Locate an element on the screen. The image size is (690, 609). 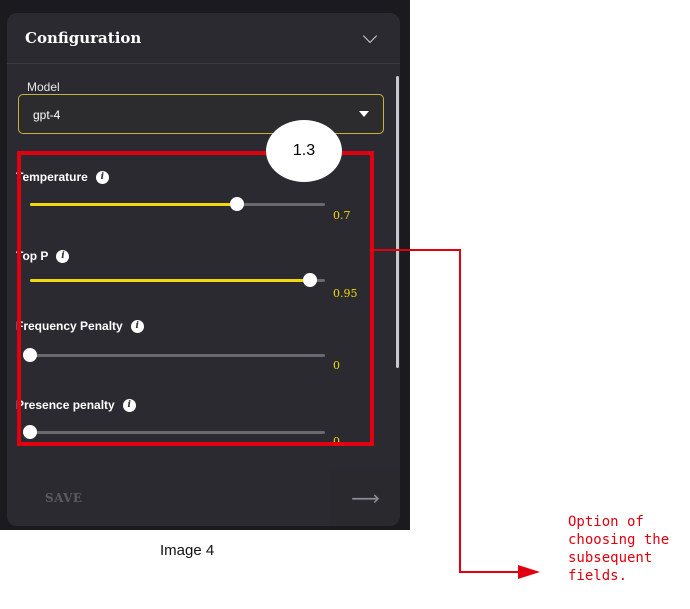
arrow-head-icon is located at coordinates (529, 572).